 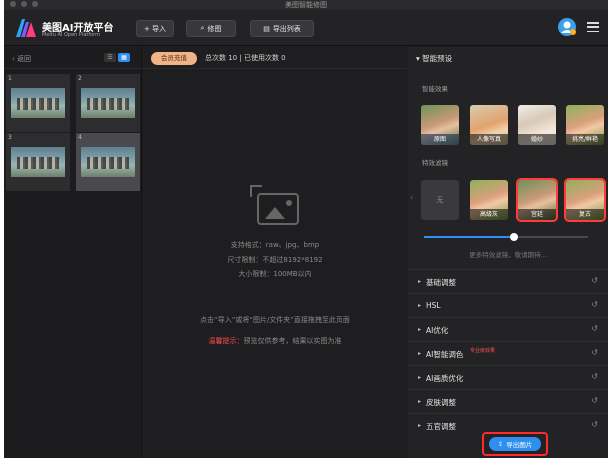 I want to click on retouch-button: ⌕ 修图, so click(x=211, y=28).